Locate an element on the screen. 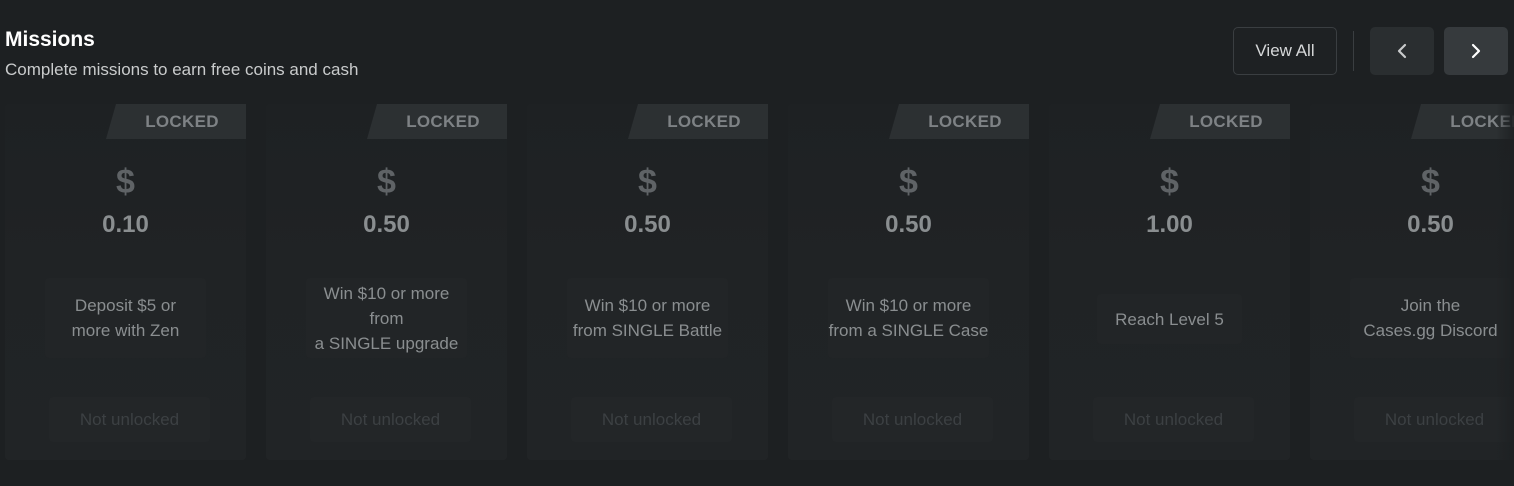 This screenshot has height=486, width=1514. mission-description: Deposit $5 or more with Zen is located at coordinates (125, 318).